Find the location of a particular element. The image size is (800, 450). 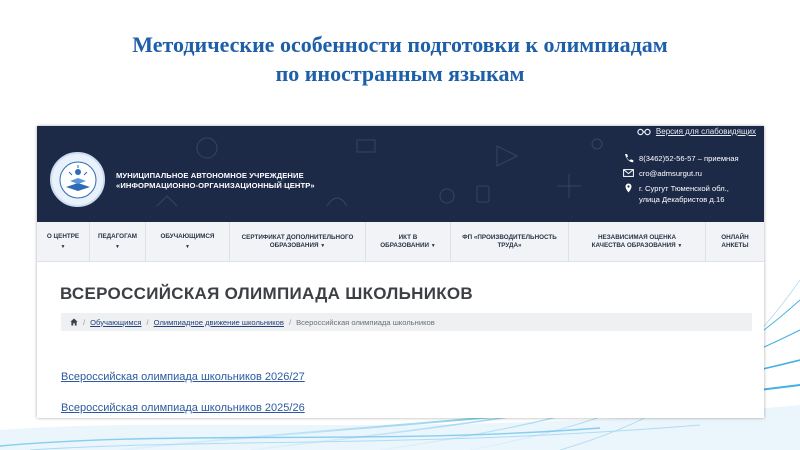

low-vision-version-link: Версия для слабовидящих is located at coordinates (696, 132).